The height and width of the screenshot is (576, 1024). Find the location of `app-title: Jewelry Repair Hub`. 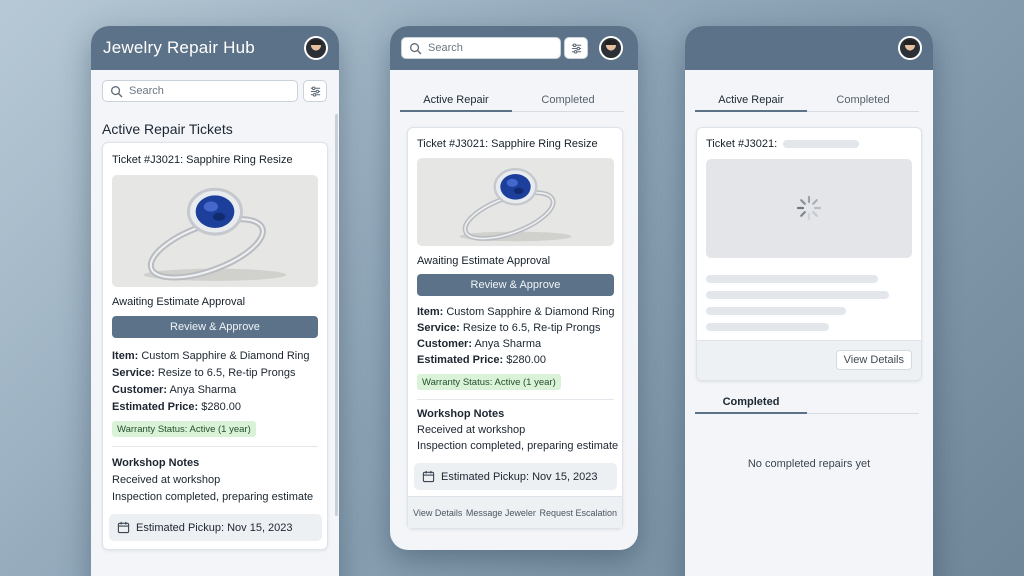

app-title: Jewelry Repair Hub is located at coordinates (179, 47).